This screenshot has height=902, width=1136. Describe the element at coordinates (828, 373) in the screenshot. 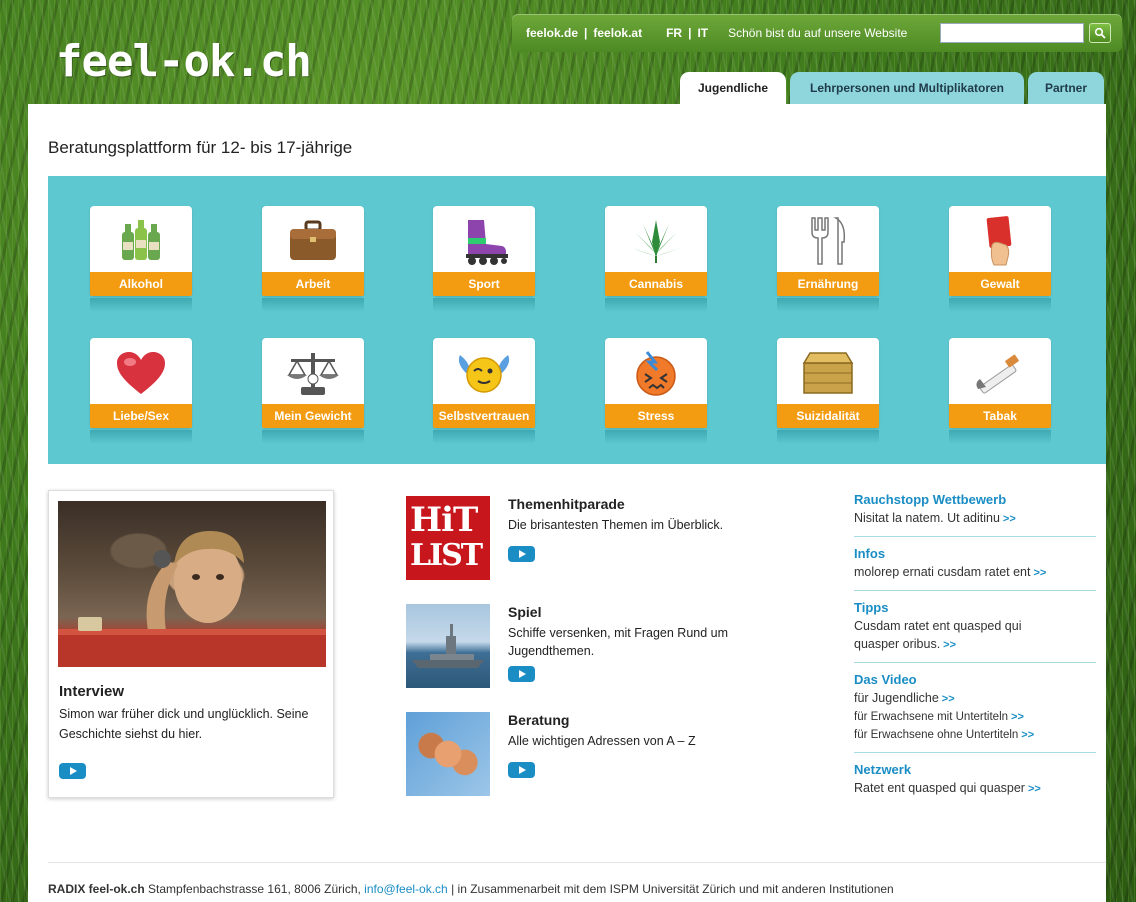

I see `box-icon` at that location.